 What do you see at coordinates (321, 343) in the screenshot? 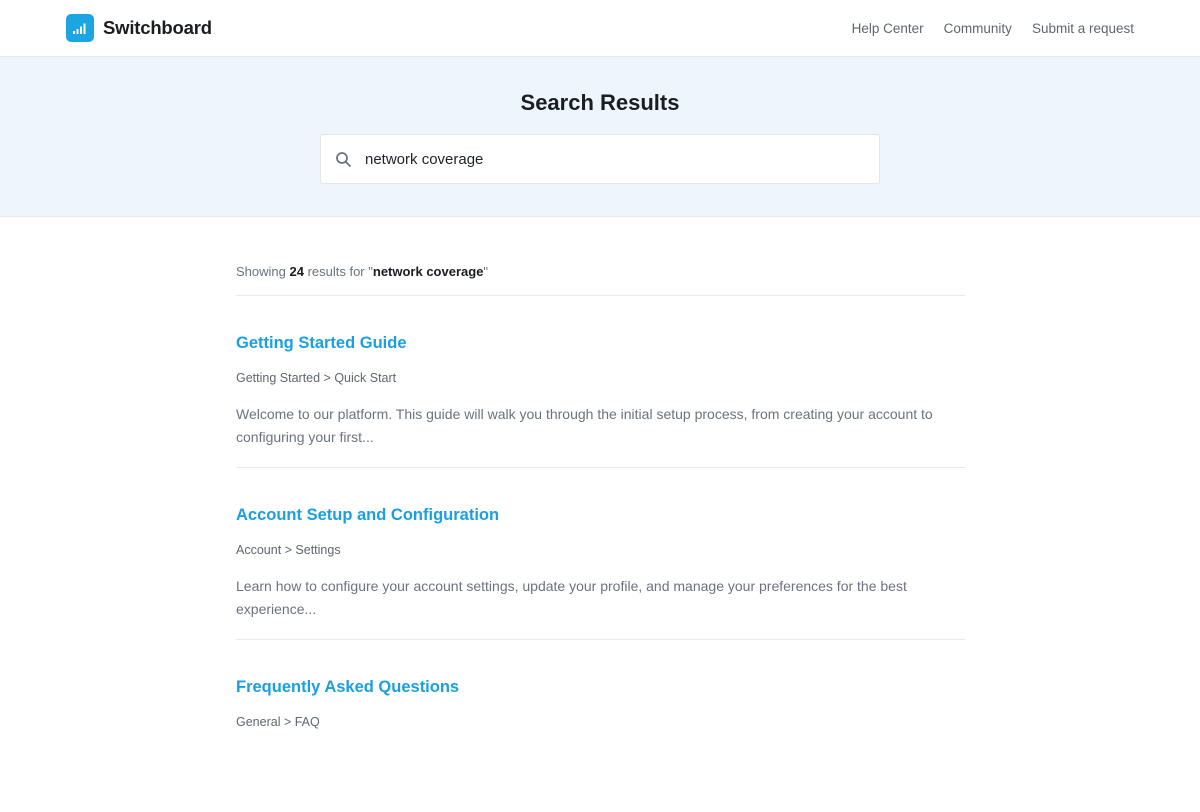
I see `result-title-link: Getting Started Guide` at bounding box center [321, 343].